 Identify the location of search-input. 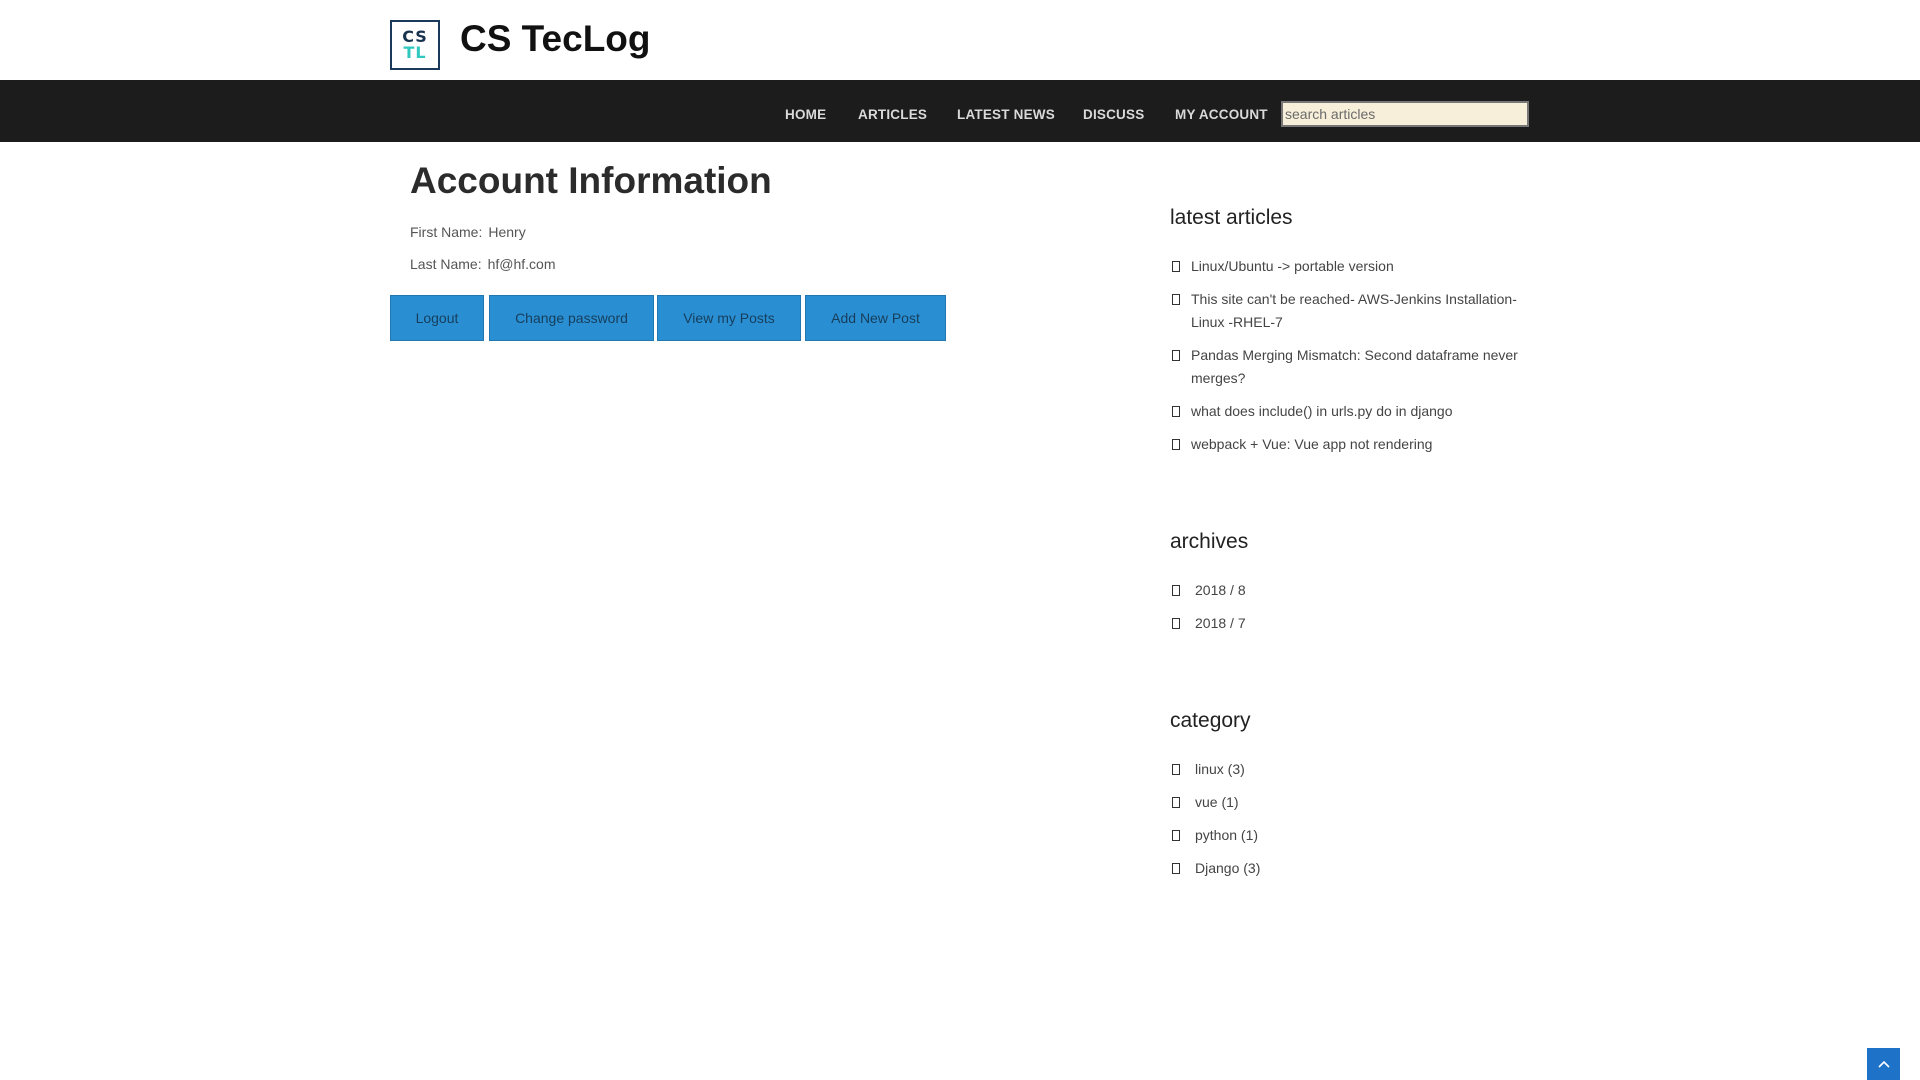
(1405, 114).